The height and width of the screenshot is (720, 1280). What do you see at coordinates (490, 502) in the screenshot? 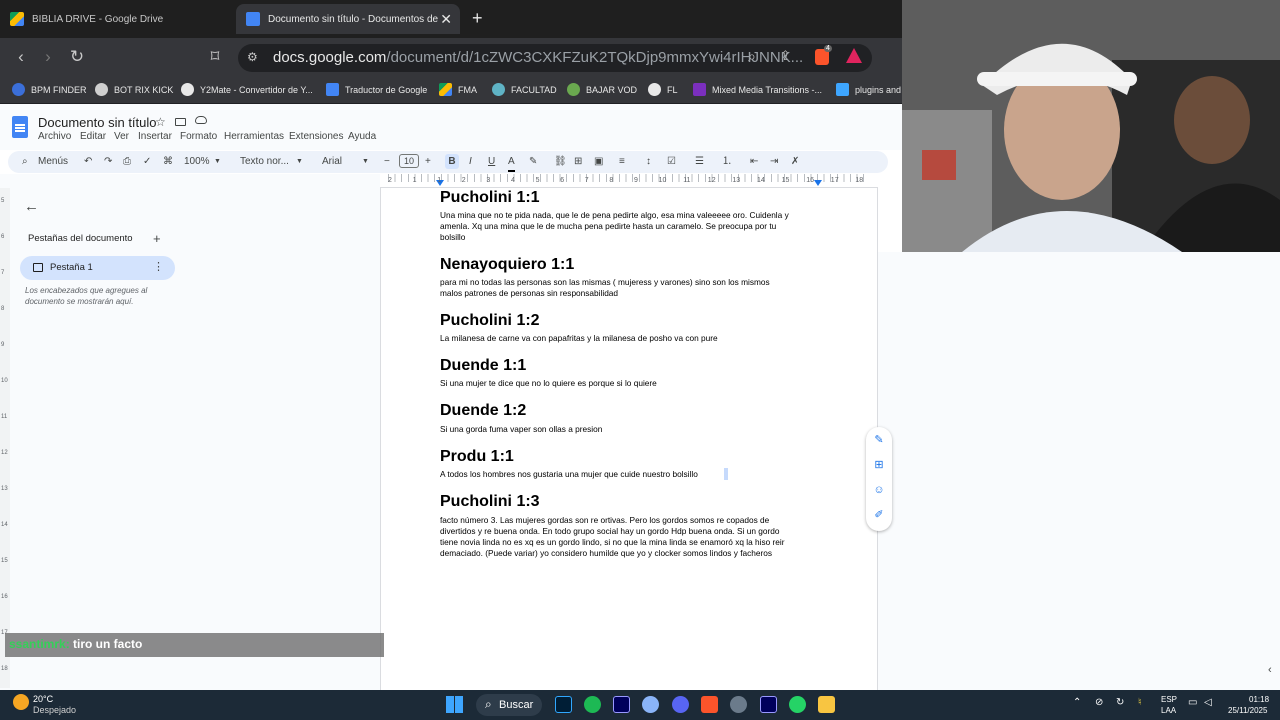
I see `heading-pucholini-1-3: Pucholini 1:3` at bounding box center [490, 502].